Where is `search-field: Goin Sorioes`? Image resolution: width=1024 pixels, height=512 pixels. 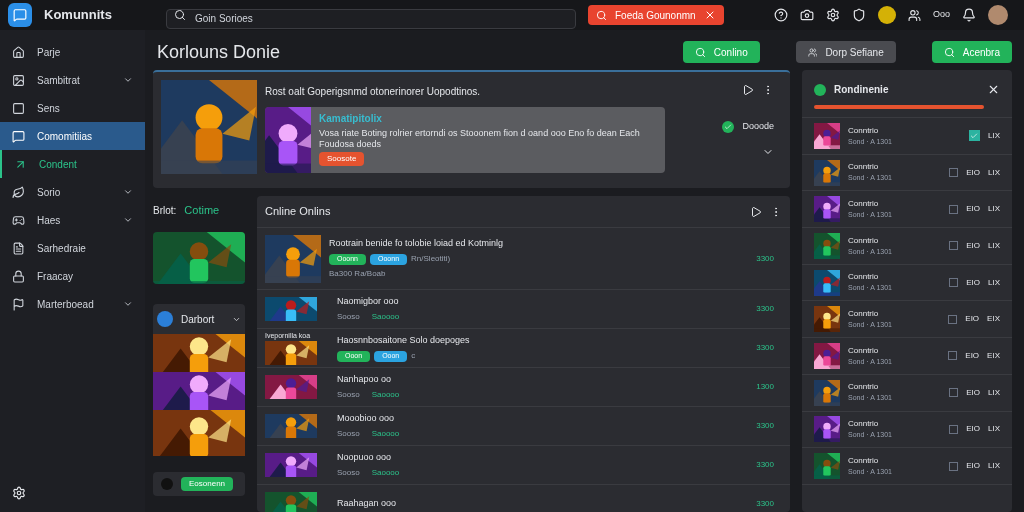 search-field: Goin Sorioes is located at coordinates (371, 18).